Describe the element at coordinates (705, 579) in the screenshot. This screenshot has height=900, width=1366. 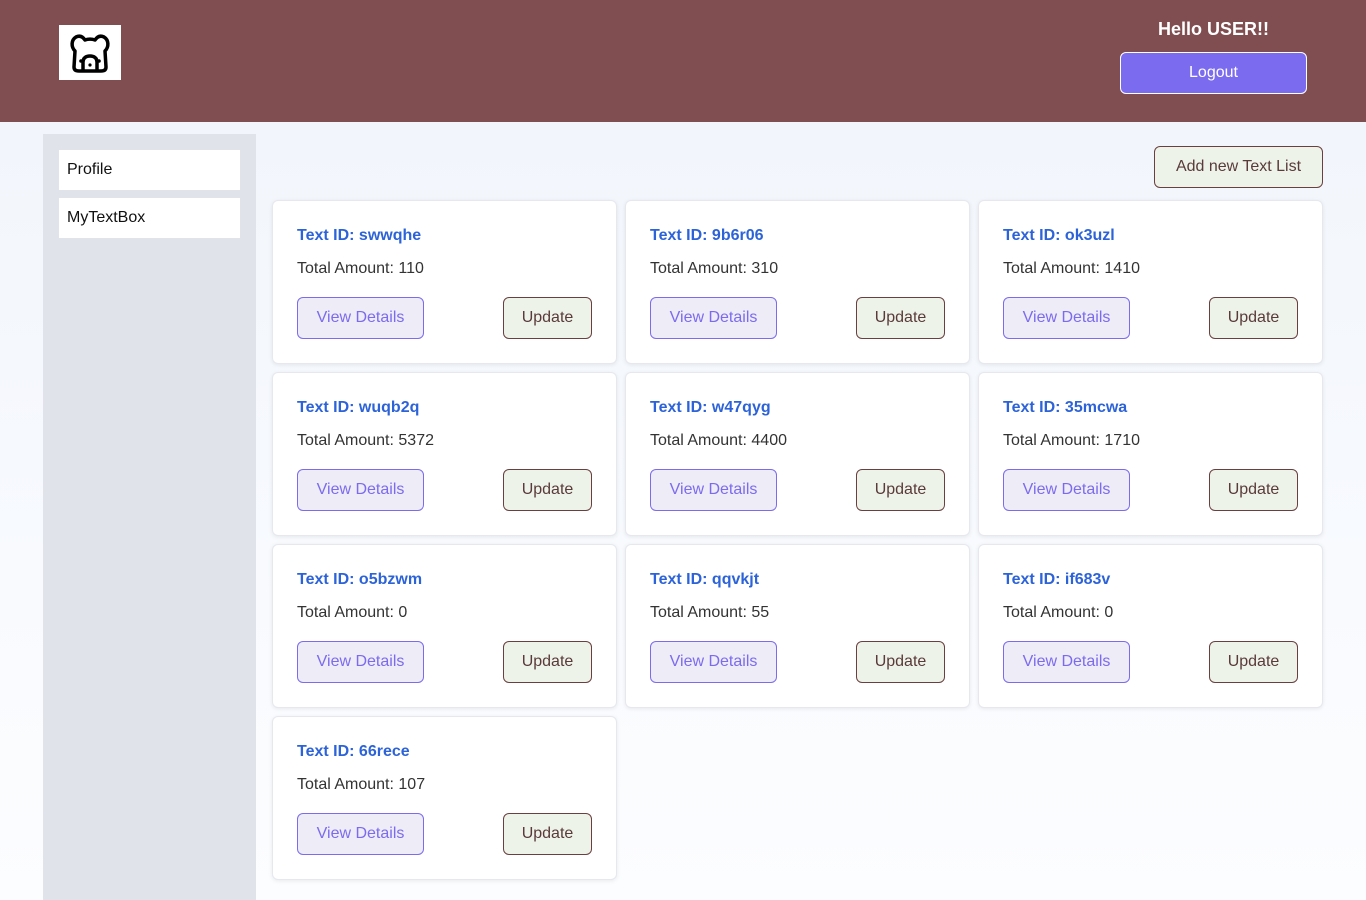
I see `card-title: Text ID: qqvkjt` at that location.